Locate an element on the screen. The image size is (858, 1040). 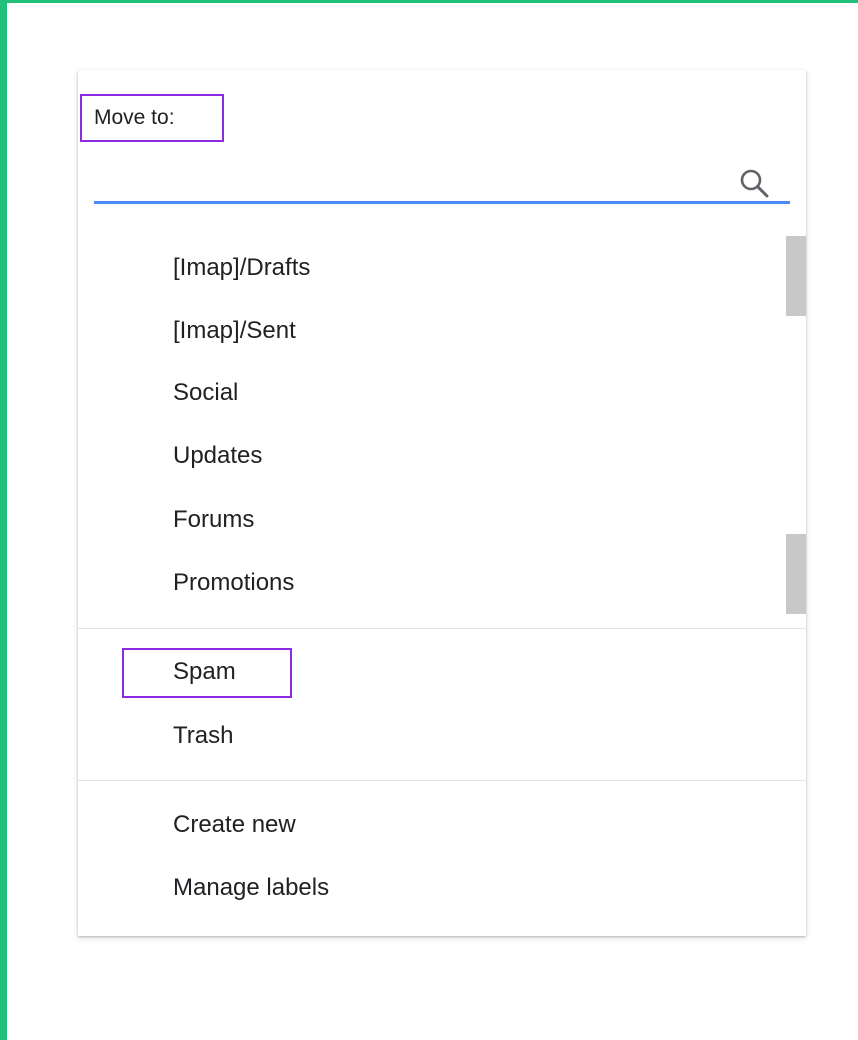
menu-item-manage-labels: Manage labels is located at coordinates (251, 888).